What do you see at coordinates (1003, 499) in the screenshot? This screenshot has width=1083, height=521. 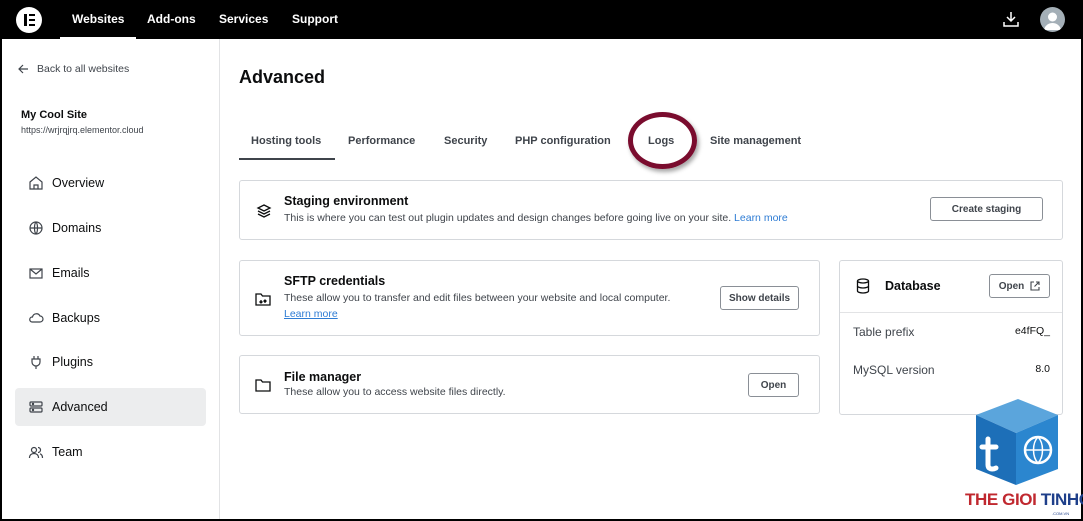 I see `watermark-brand-red: THE GIOI` at bounding box center [1003, 499].